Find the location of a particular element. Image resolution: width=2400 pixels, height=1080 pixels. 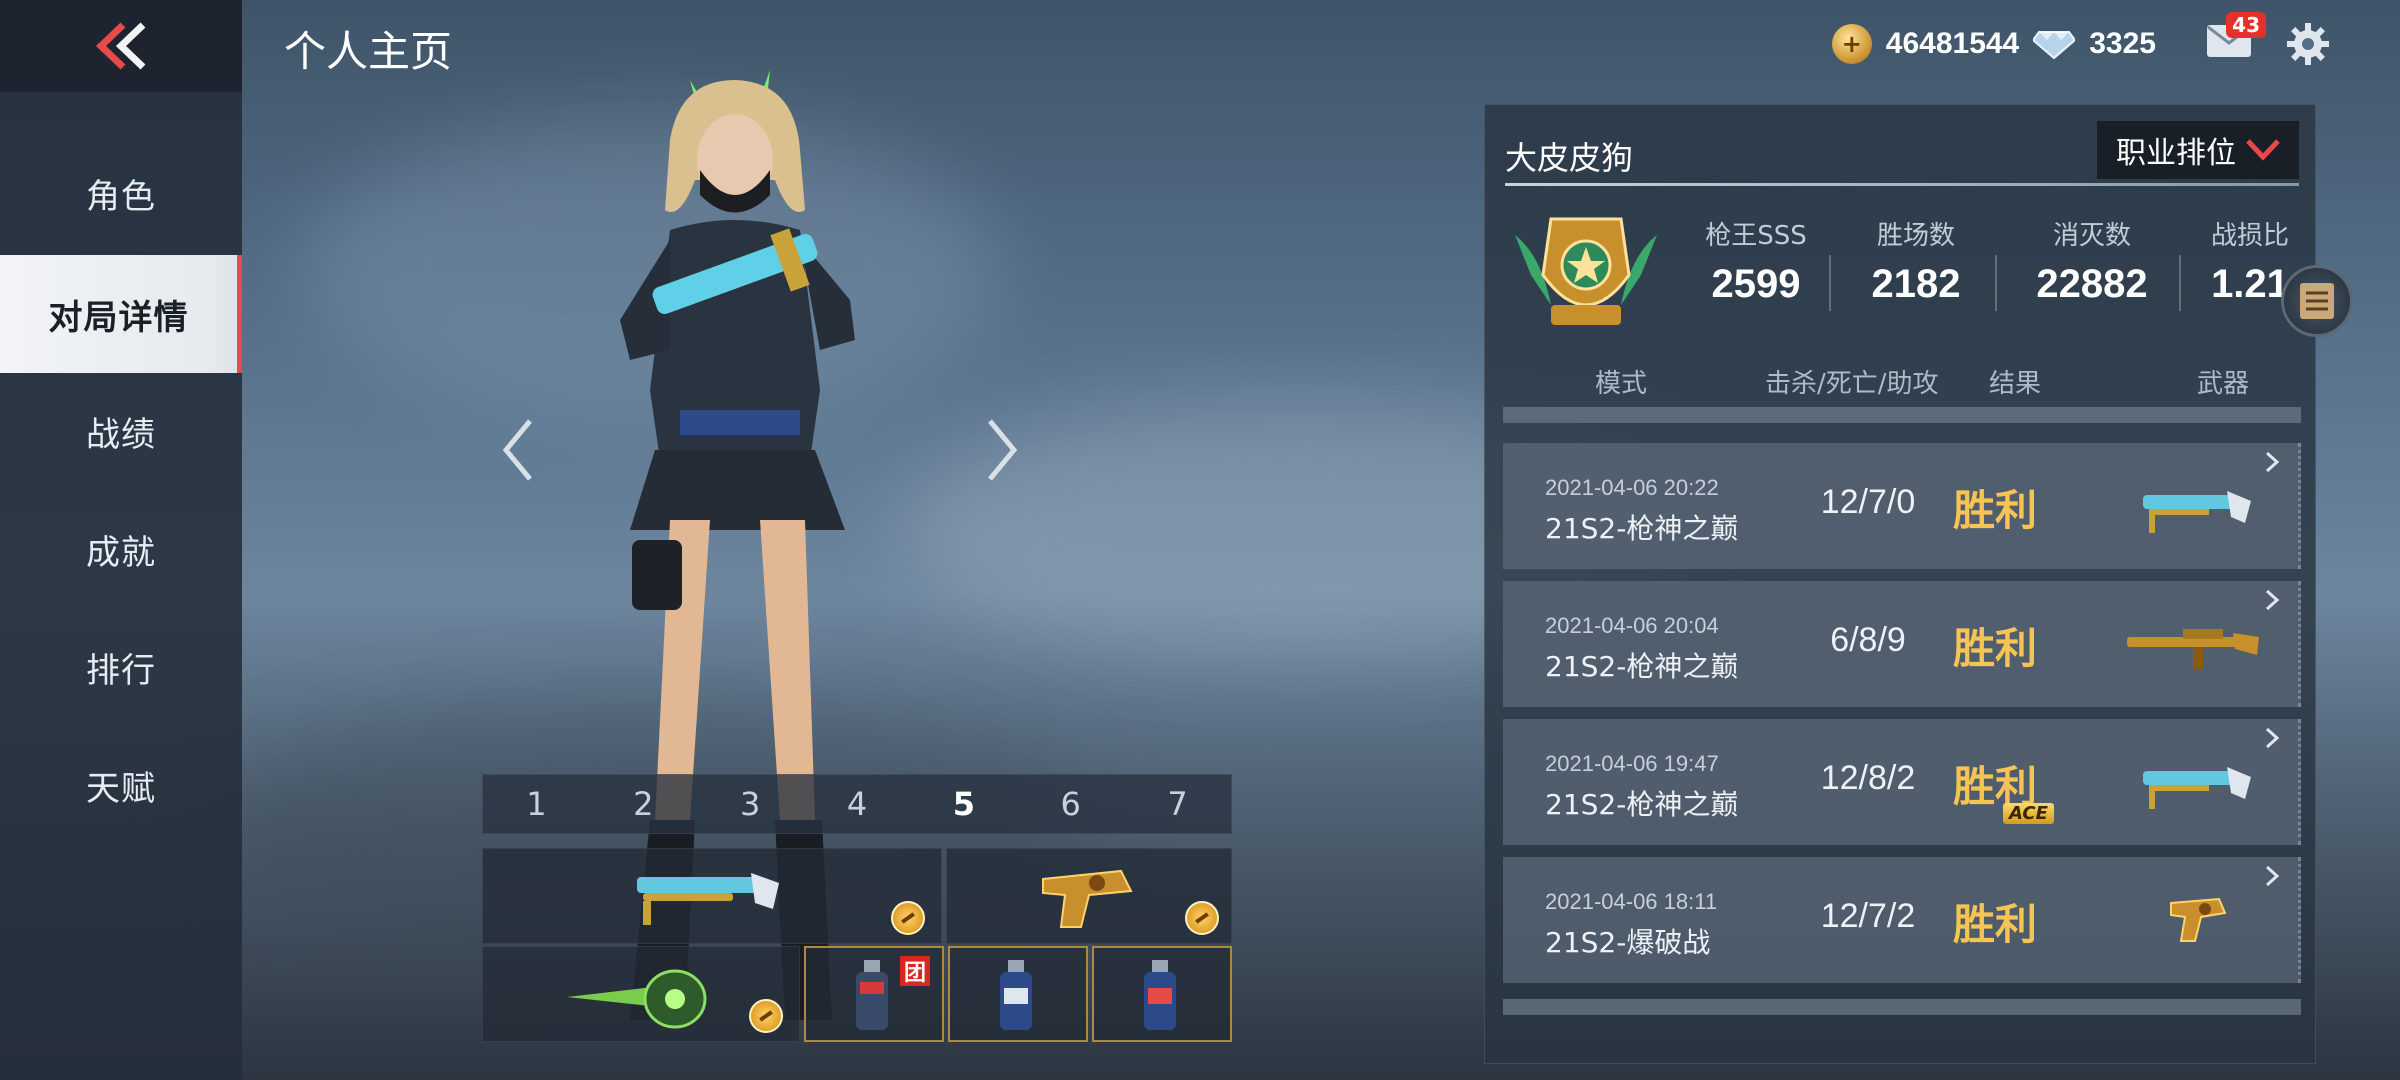

double-chevron-left-icon is located at coordinates (120, 46).